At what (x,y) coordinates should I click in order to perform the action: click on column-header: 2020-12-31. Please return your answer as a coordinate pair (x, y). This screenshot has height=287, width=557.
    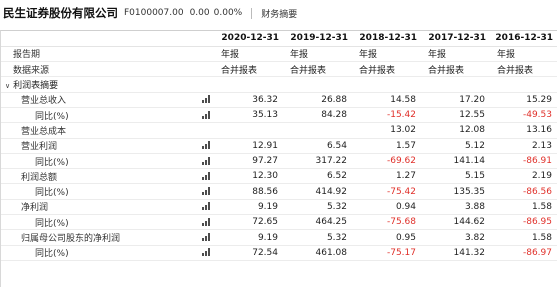
    Looking at the image, I should click on (249, 39).